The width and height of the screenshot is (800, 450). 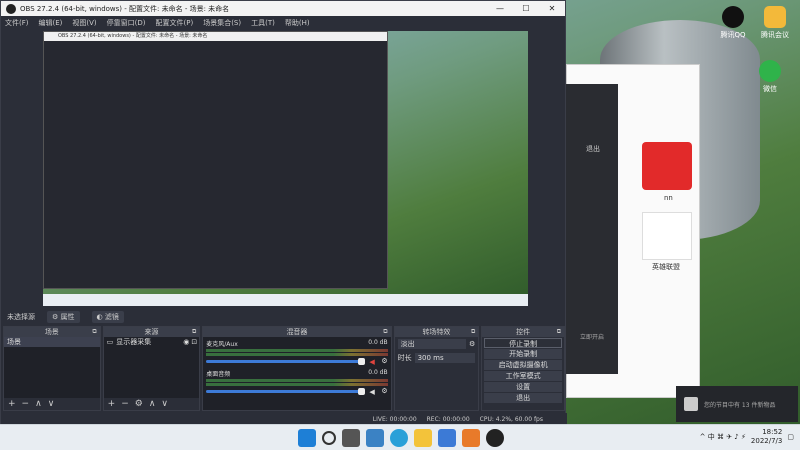 I want to click on task-view-icon, so click(x=351, y=438).